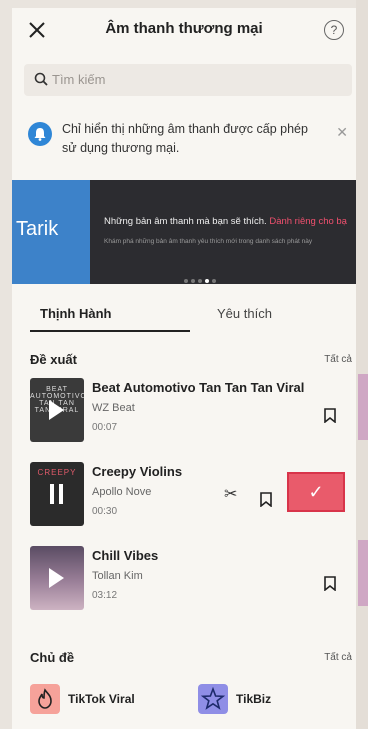 The width and height of the screenshot is (368, 729). Describe the element at coordinates (254, 699) in the screenshot. I see `topic-label: TikBiz` at that location.